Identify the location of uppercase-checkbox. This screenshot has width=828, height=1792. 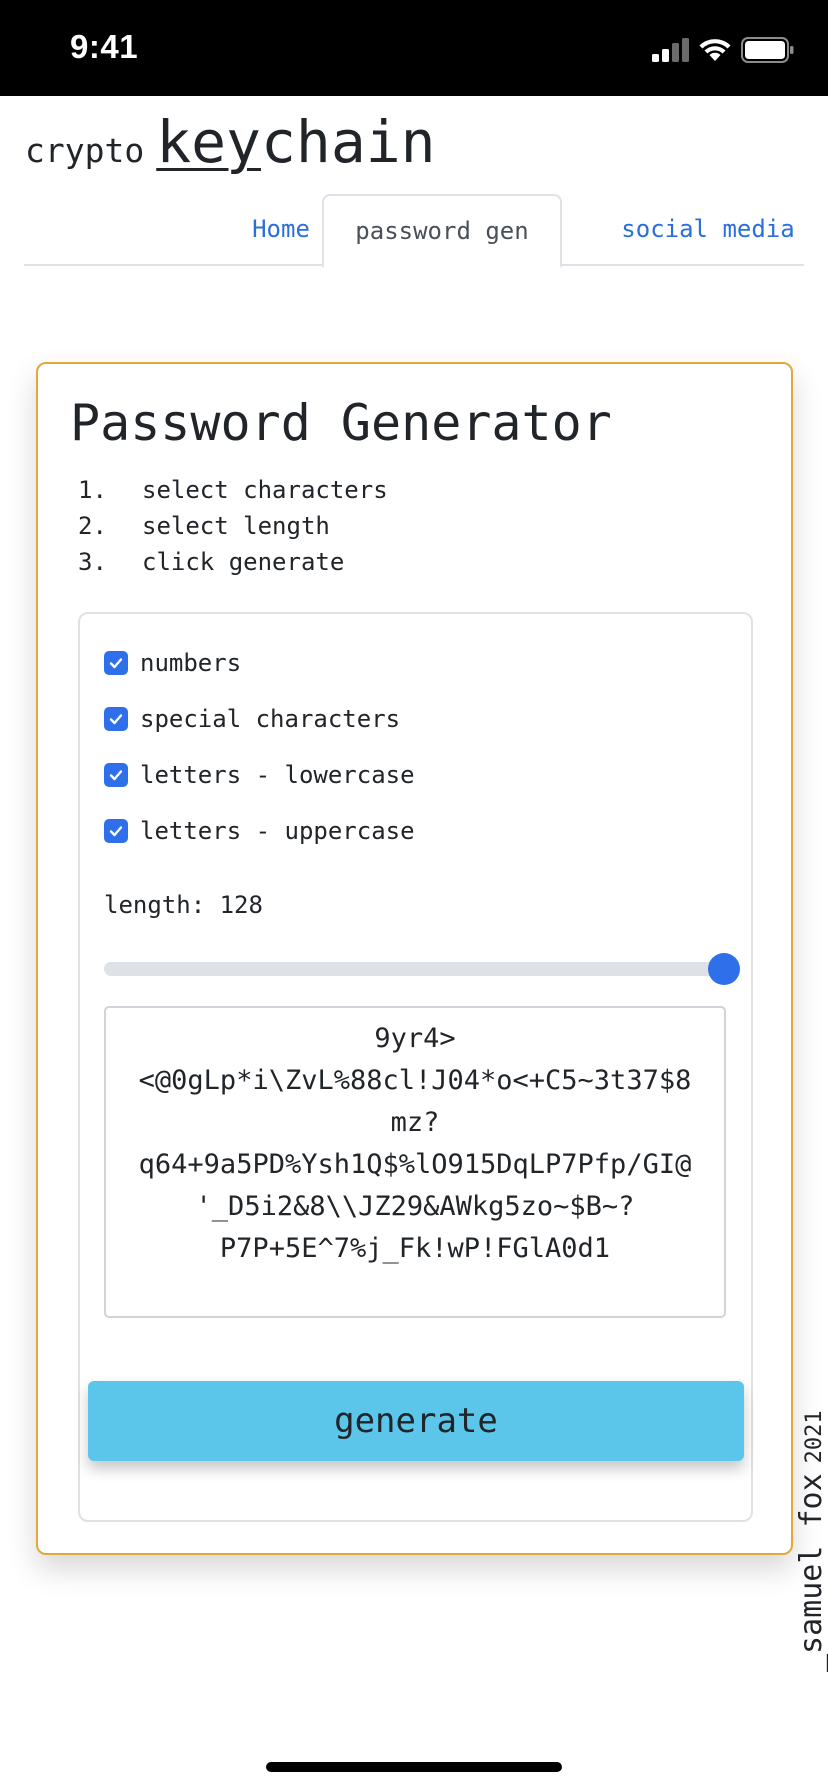
(116, 831).